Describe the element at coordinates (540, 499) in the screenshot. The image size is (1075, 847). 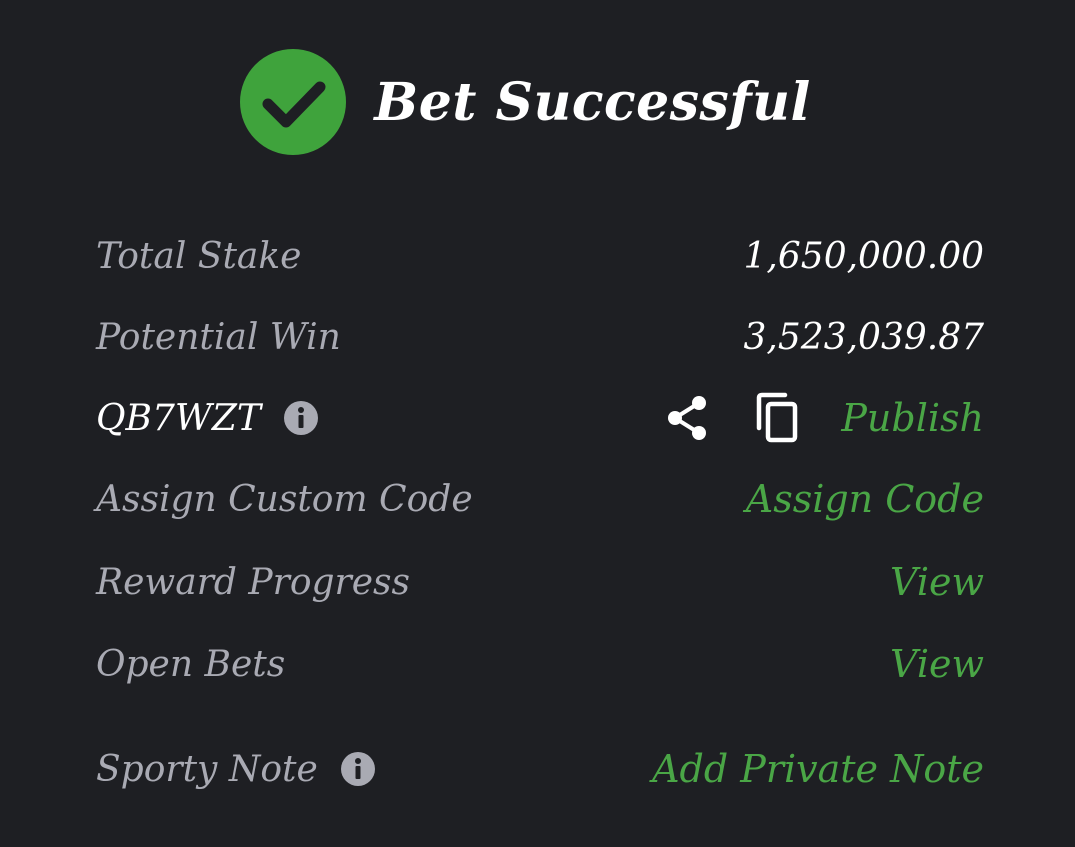
I see `custom-code-row: Assign Custom Code Assign Code` at that location.